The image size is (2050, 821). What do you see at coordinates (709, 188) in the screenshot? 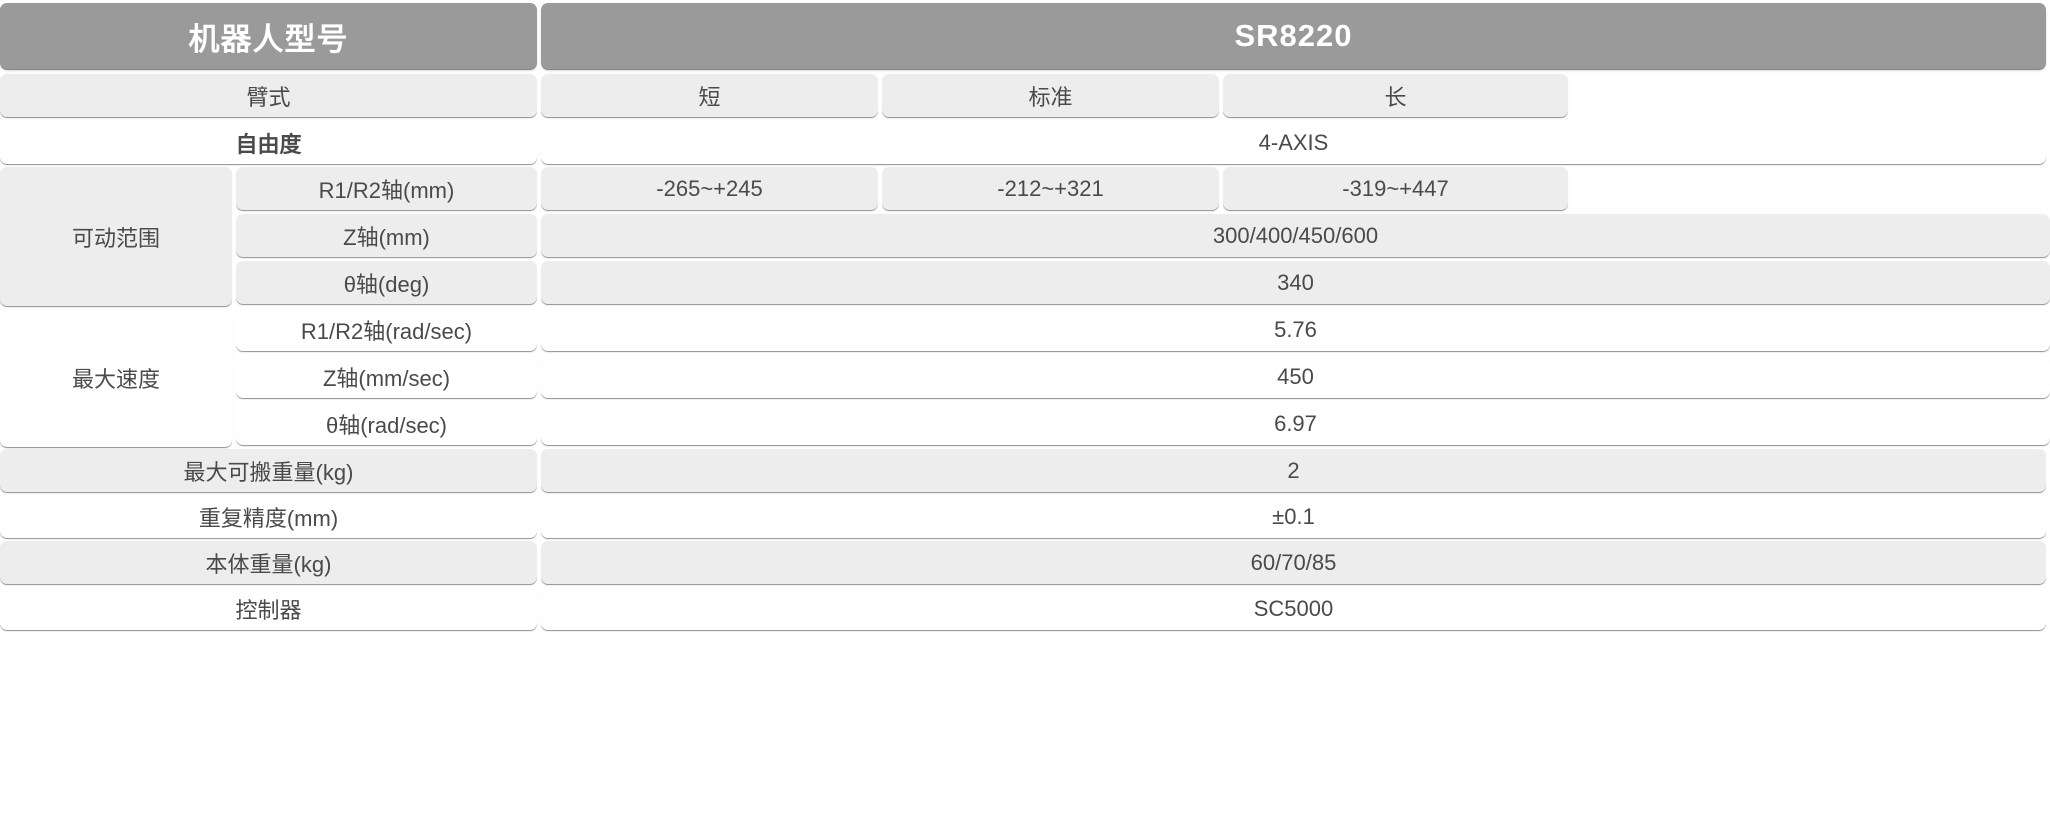
I see `motion-range-r1r2-value-short: -265~+245` at bounding box center [709, 188].